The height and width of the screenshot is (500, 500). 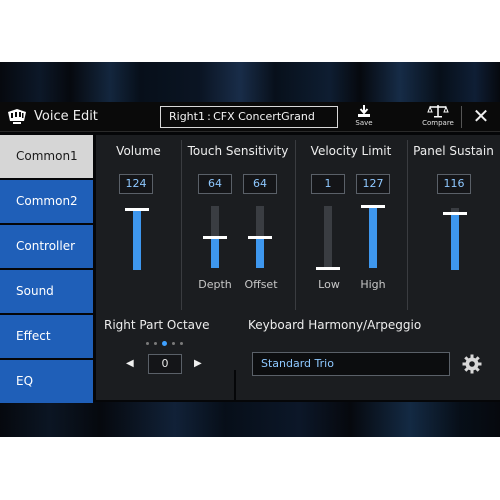 I want to click on octave-indicator, so click(x=164, y=343).